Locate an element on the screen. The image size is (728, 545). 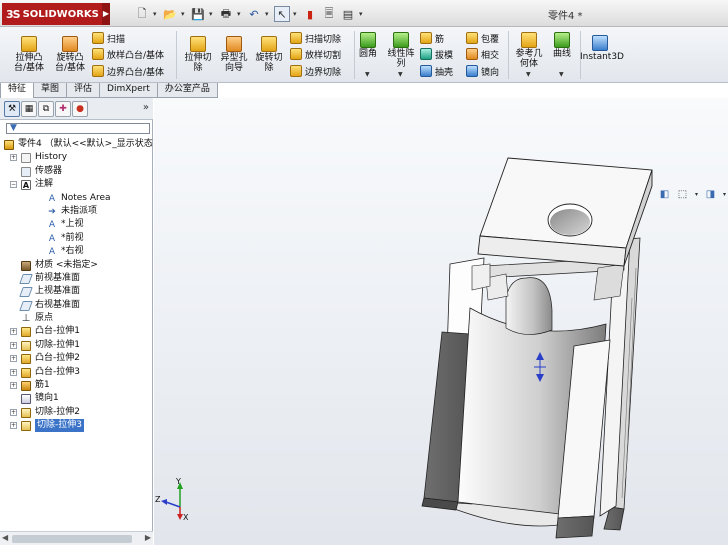
curves-dropdown-icon: ▼ is located at coordinates (561, 74).